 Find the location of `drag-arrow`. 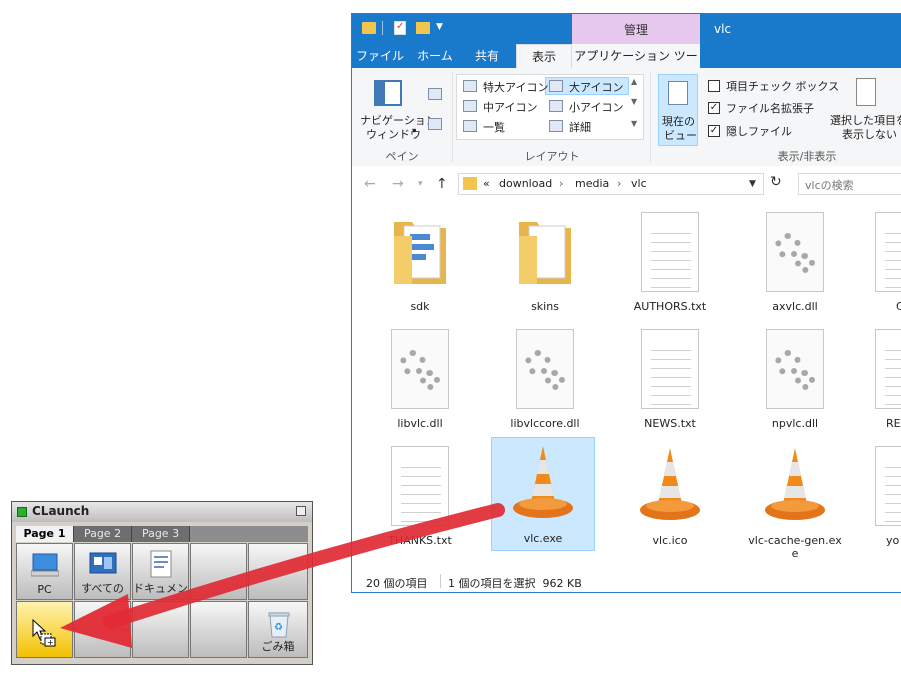

drag-arrow is located at coordinates (282, 575).